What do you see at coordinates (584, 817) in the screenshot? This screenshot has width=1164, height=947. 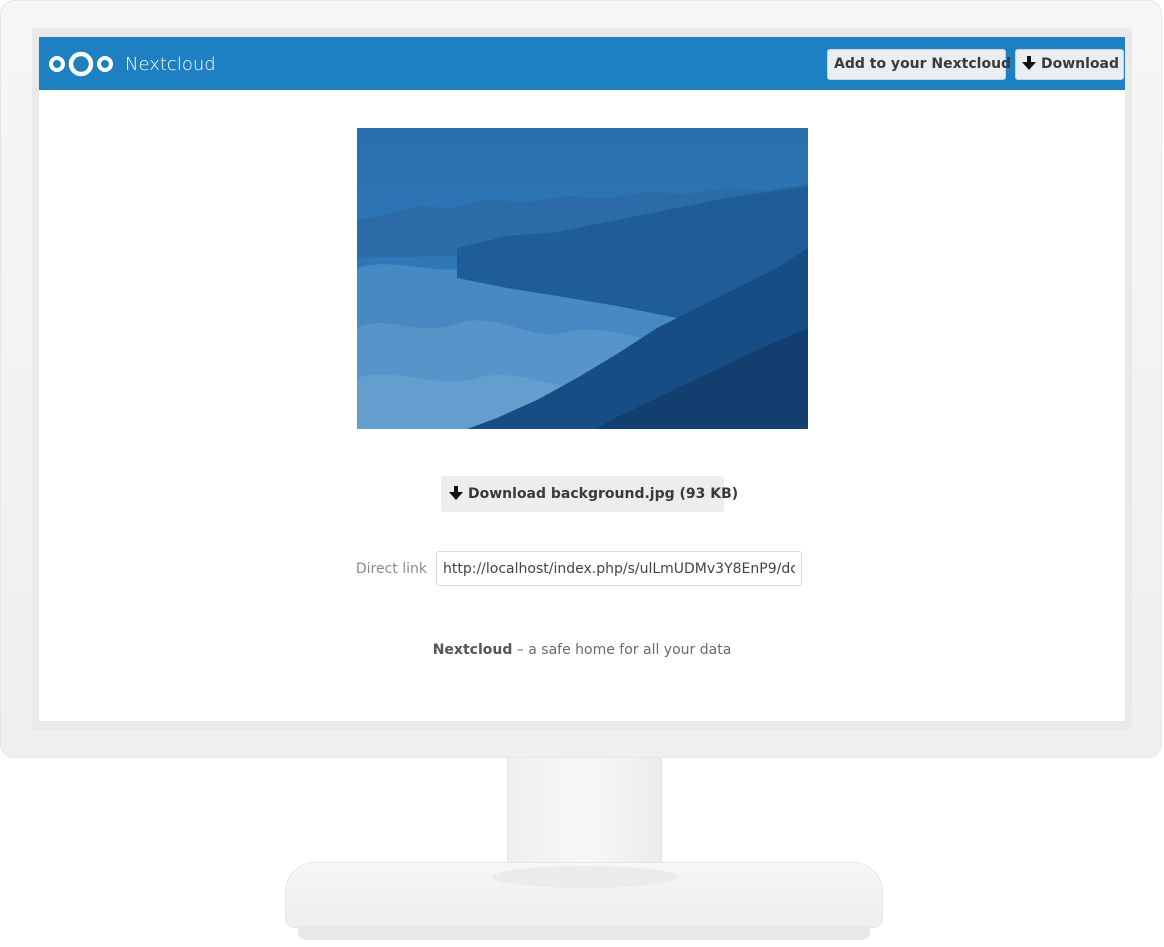 I see `monitor-stand-neck` at bounding box center [584, 817].